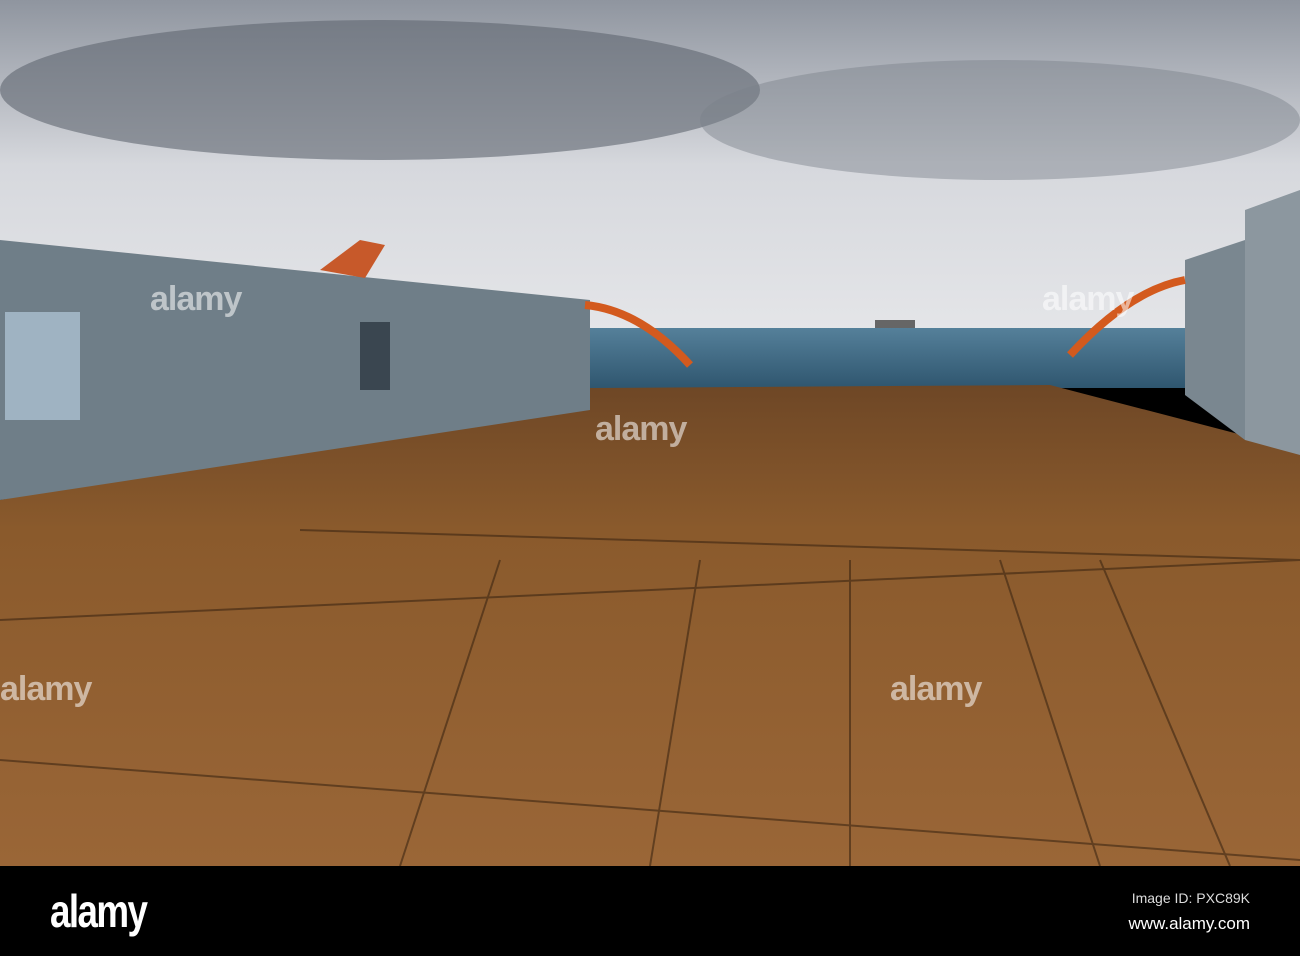 Image resolution: width=1300 pixels, height=956 pixels. I want to click on starboard-structure, so click(1272, 322).